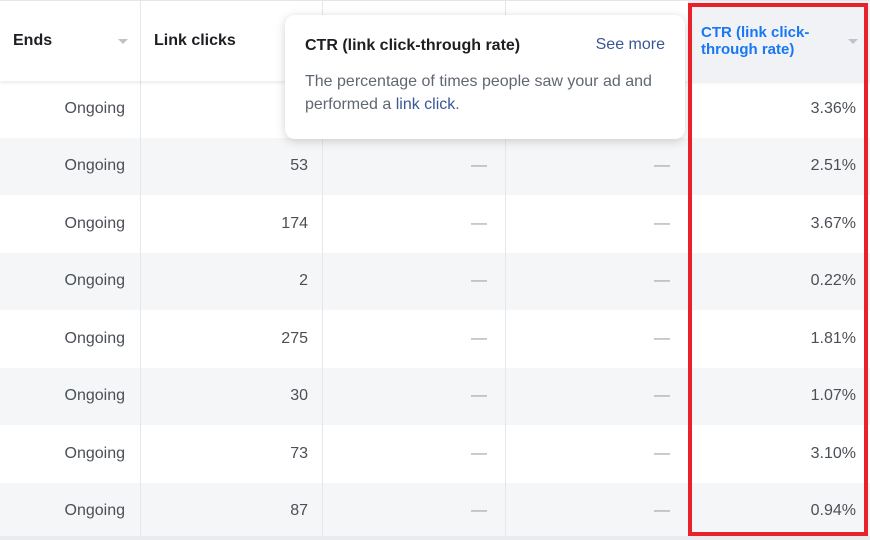  Describe the element at coordinates (833, 511) in the screenshot. I see `ctr-cell: 0.94%` at that location.